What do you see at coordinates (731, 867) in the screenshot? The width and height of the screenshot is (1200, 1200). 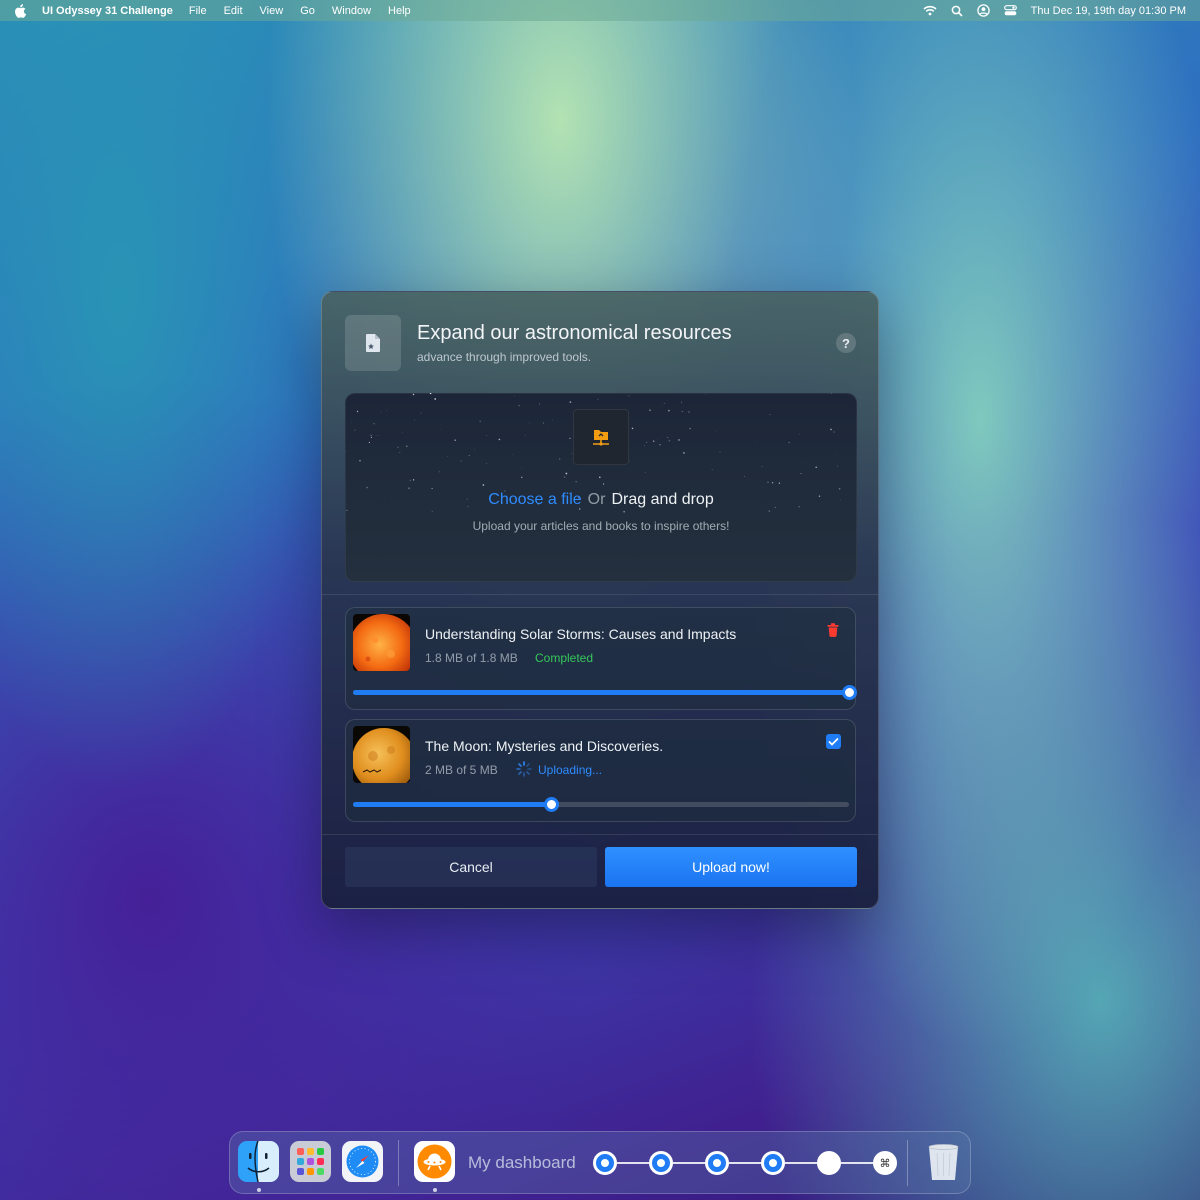 I see `upload-now-button: Upload now!` at bounding box center [731, 867].